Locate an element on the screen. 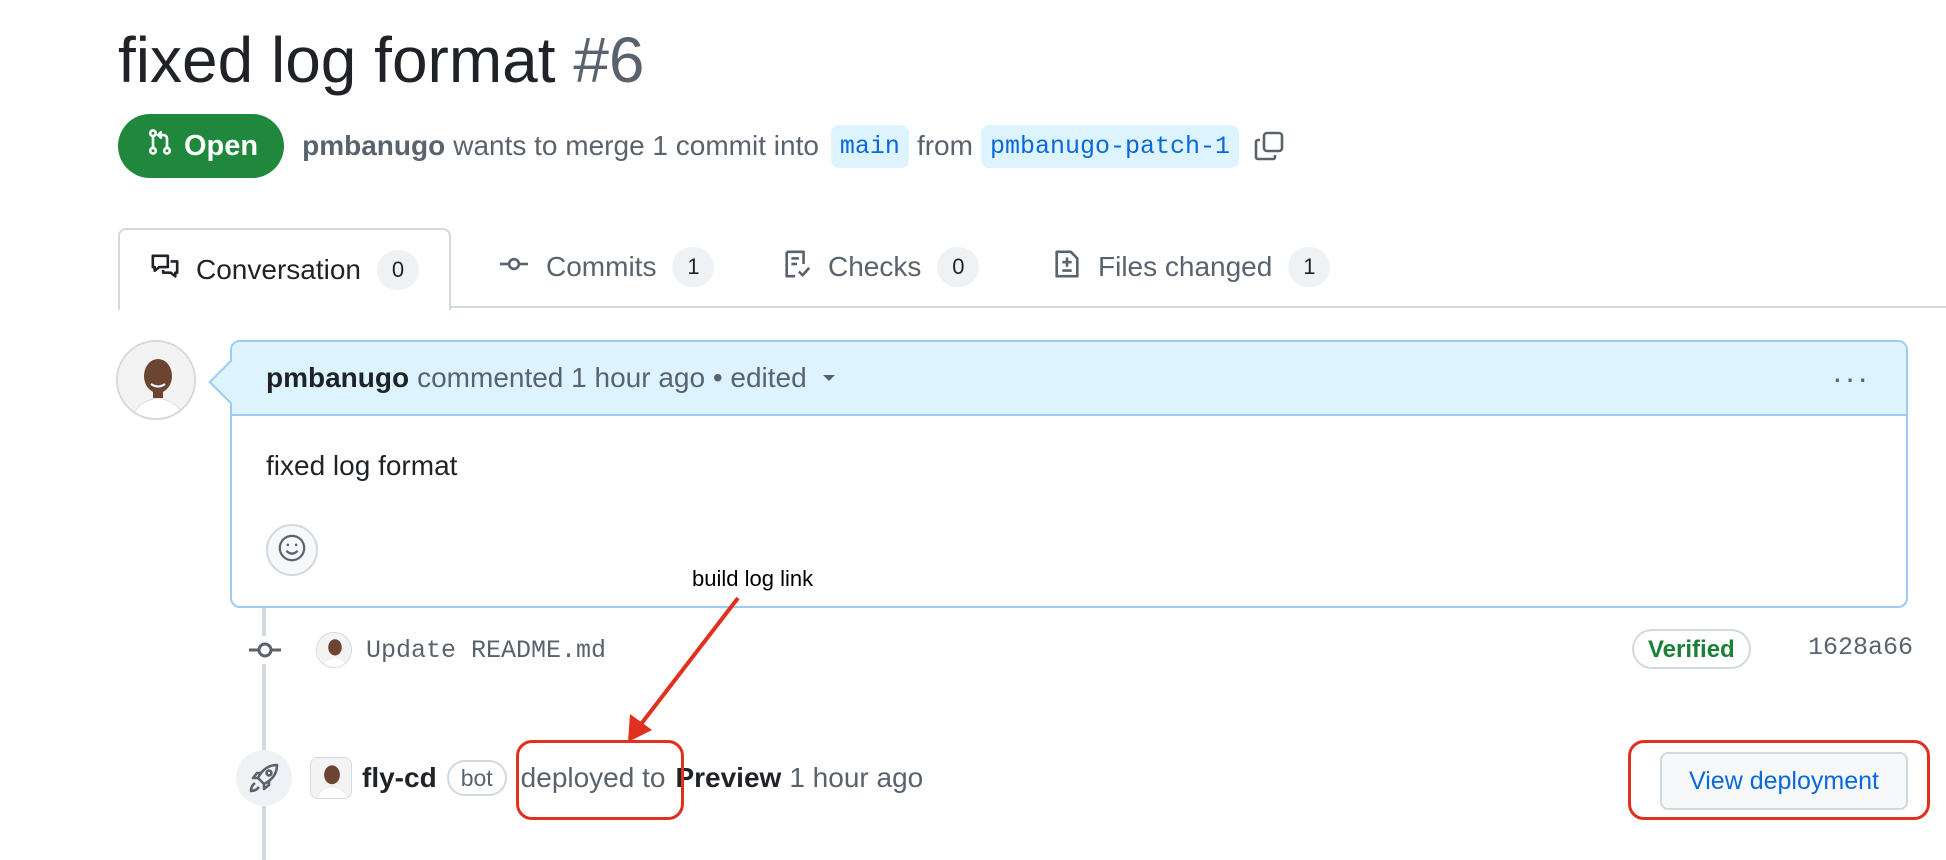 The height and width of the screenshot is (860, 1946). triangle-down-icon is located at coordinates (829, 378).